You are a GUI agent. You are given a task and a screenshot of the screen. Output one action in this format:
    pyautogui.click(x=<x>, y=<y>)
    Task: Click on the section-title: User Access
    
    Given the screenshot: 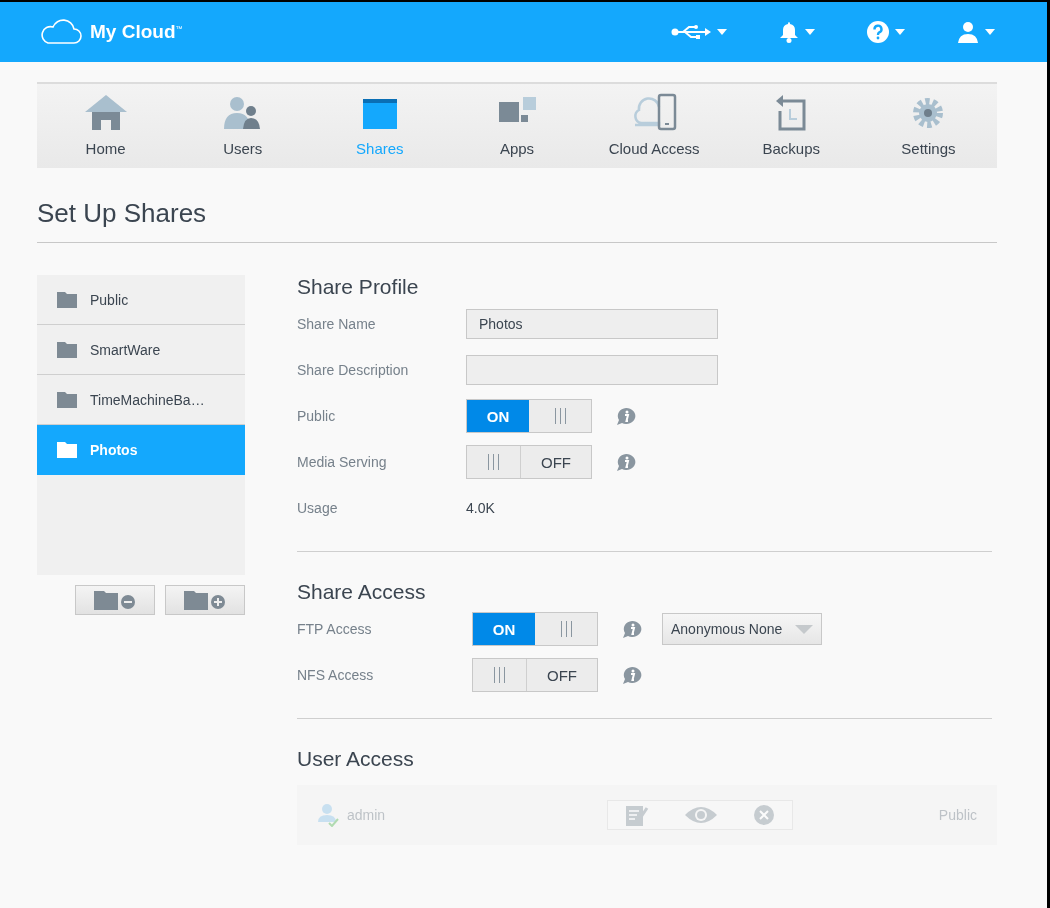 What is the action you would take?
    pyautogui.click(x=356, y=759)
    